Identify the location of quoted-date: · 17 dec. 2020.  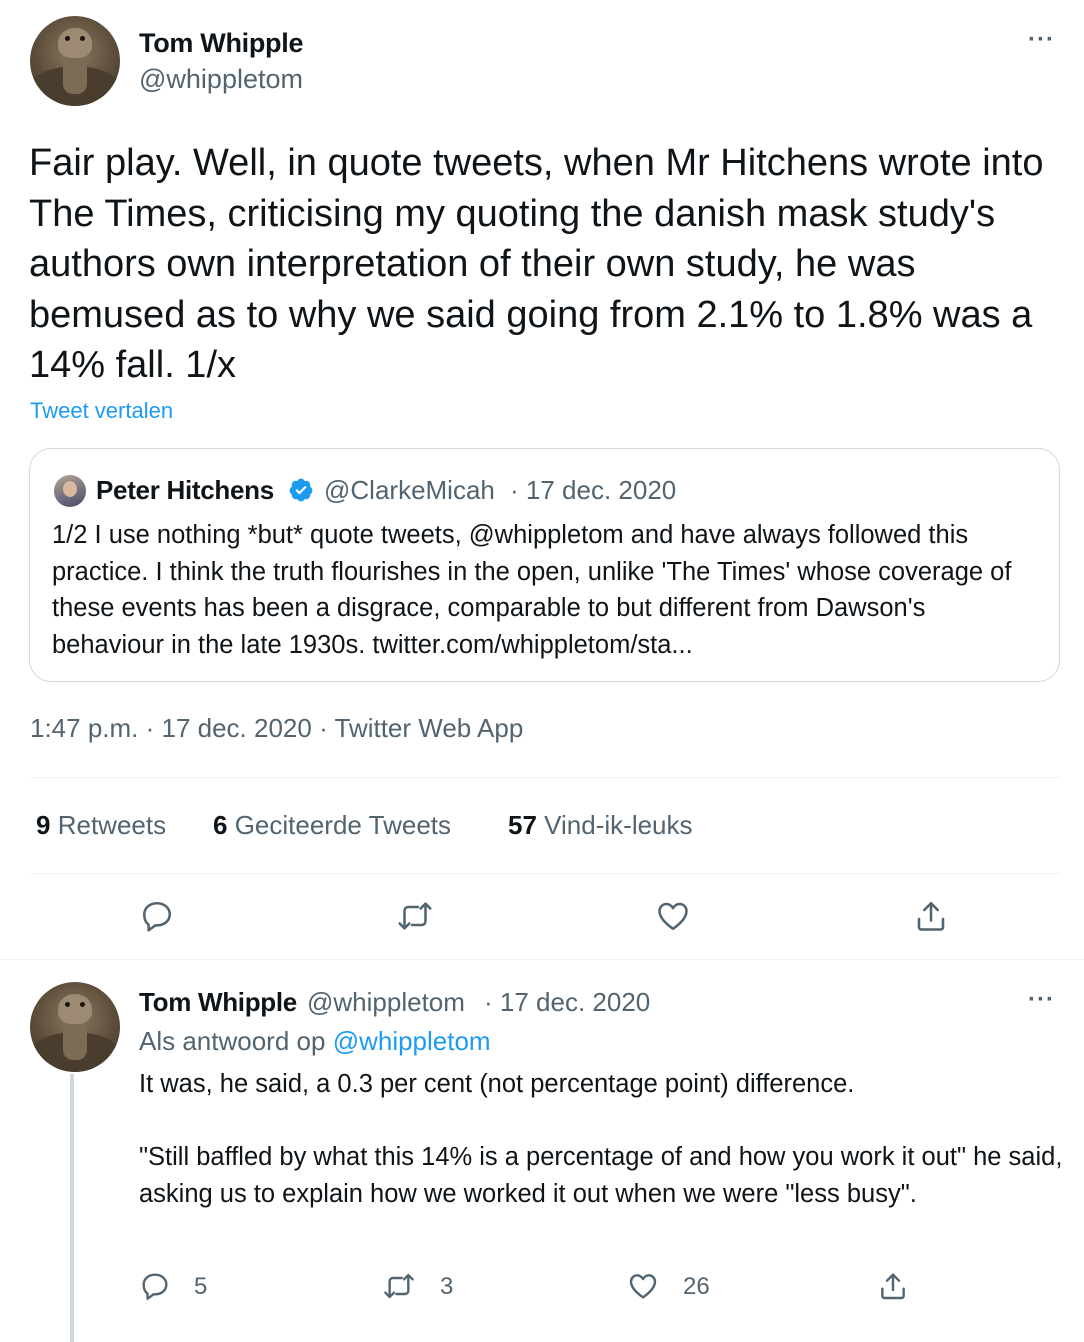
(593, 490).